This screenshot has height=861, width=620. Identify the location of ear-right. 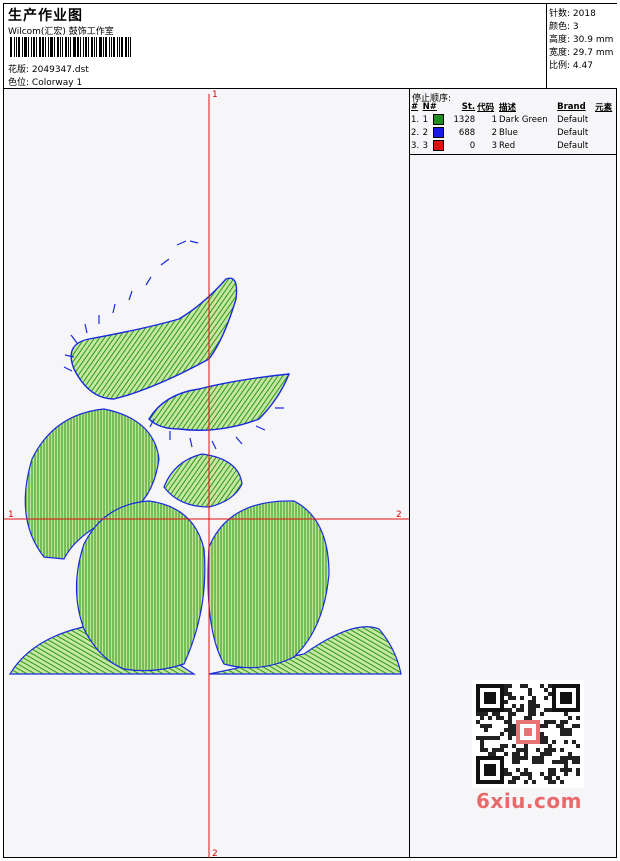
(219, 402).